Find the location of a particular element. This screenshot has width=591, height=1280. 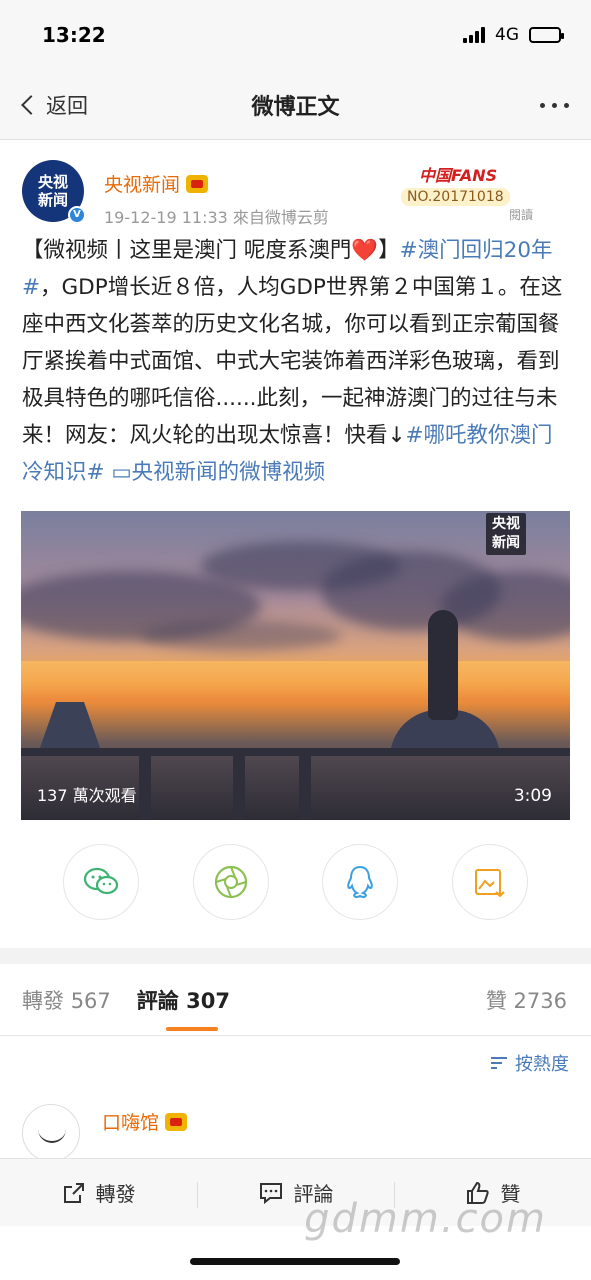

watermark-text: gdmm.com is located at coordinates (425, 1219).